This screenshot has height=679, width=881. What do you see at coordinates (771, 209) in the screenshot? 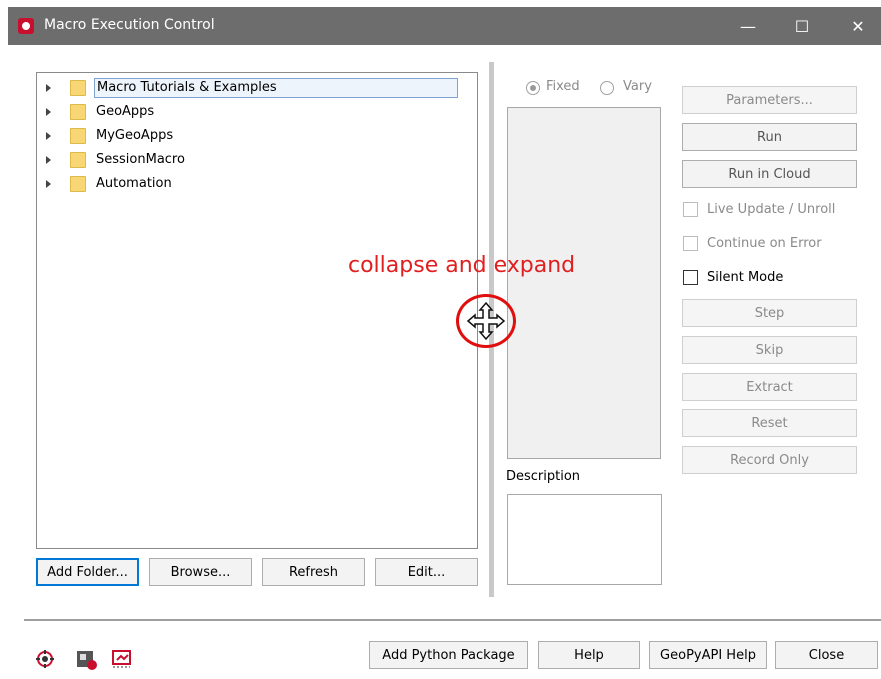
I see `live-update-label: Live Update / Unroll` at bounding box center [771, 209].